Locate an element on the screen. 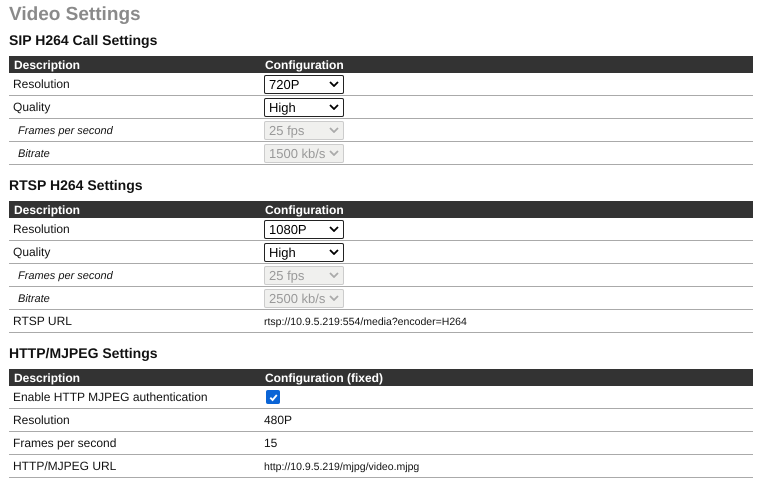 The height and width of the screenshot is (490, 759). section-heading: SIP H264 Call Settings is located at coordinates (83, 40).